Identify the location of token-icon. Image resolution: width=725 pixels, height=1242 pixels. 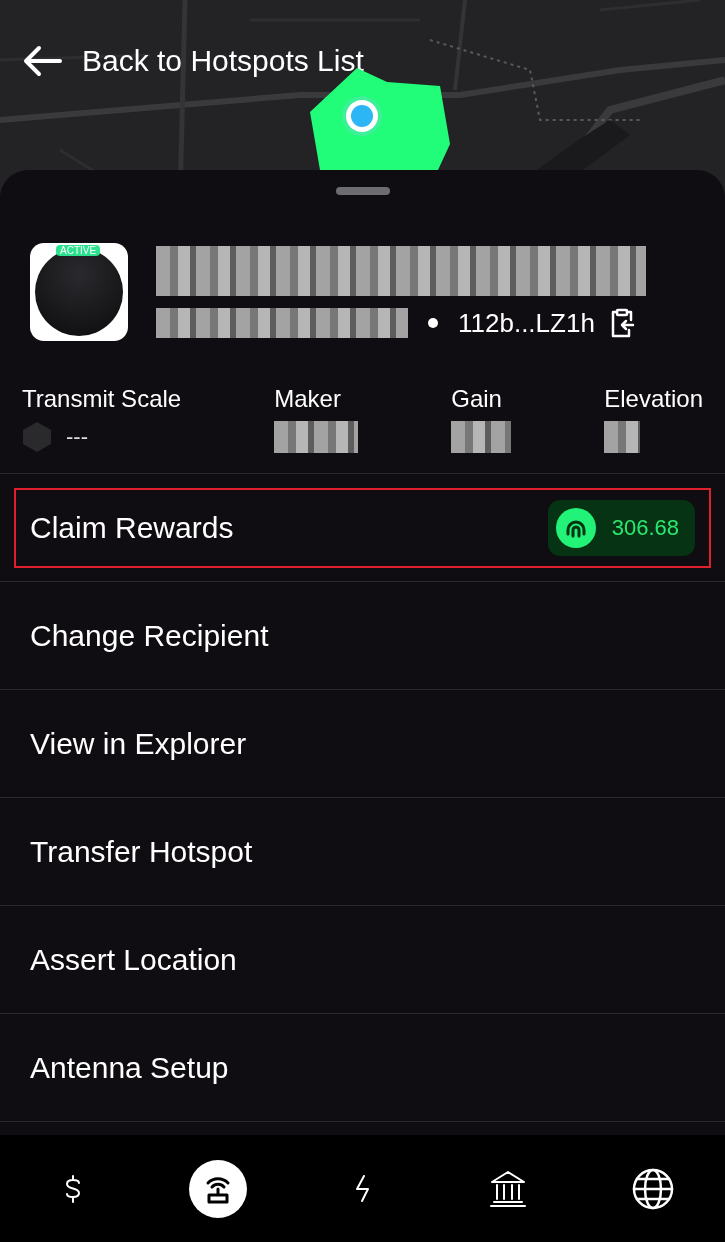
(575, 527).